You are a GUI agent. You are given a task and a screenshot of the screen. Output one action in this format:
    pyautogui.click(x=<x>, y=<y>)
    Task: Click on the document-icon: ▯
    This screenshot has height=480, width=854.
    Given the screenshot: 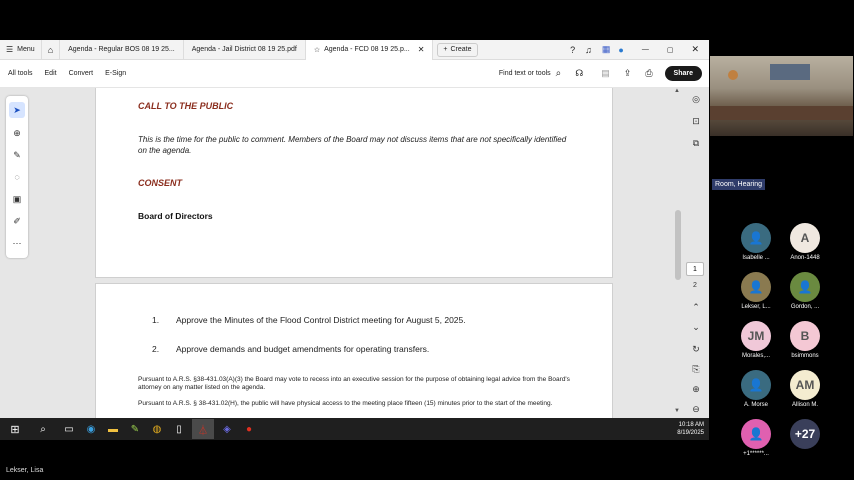 What is the action you would take?
    pyautogui.click(x=179, y=429)
    